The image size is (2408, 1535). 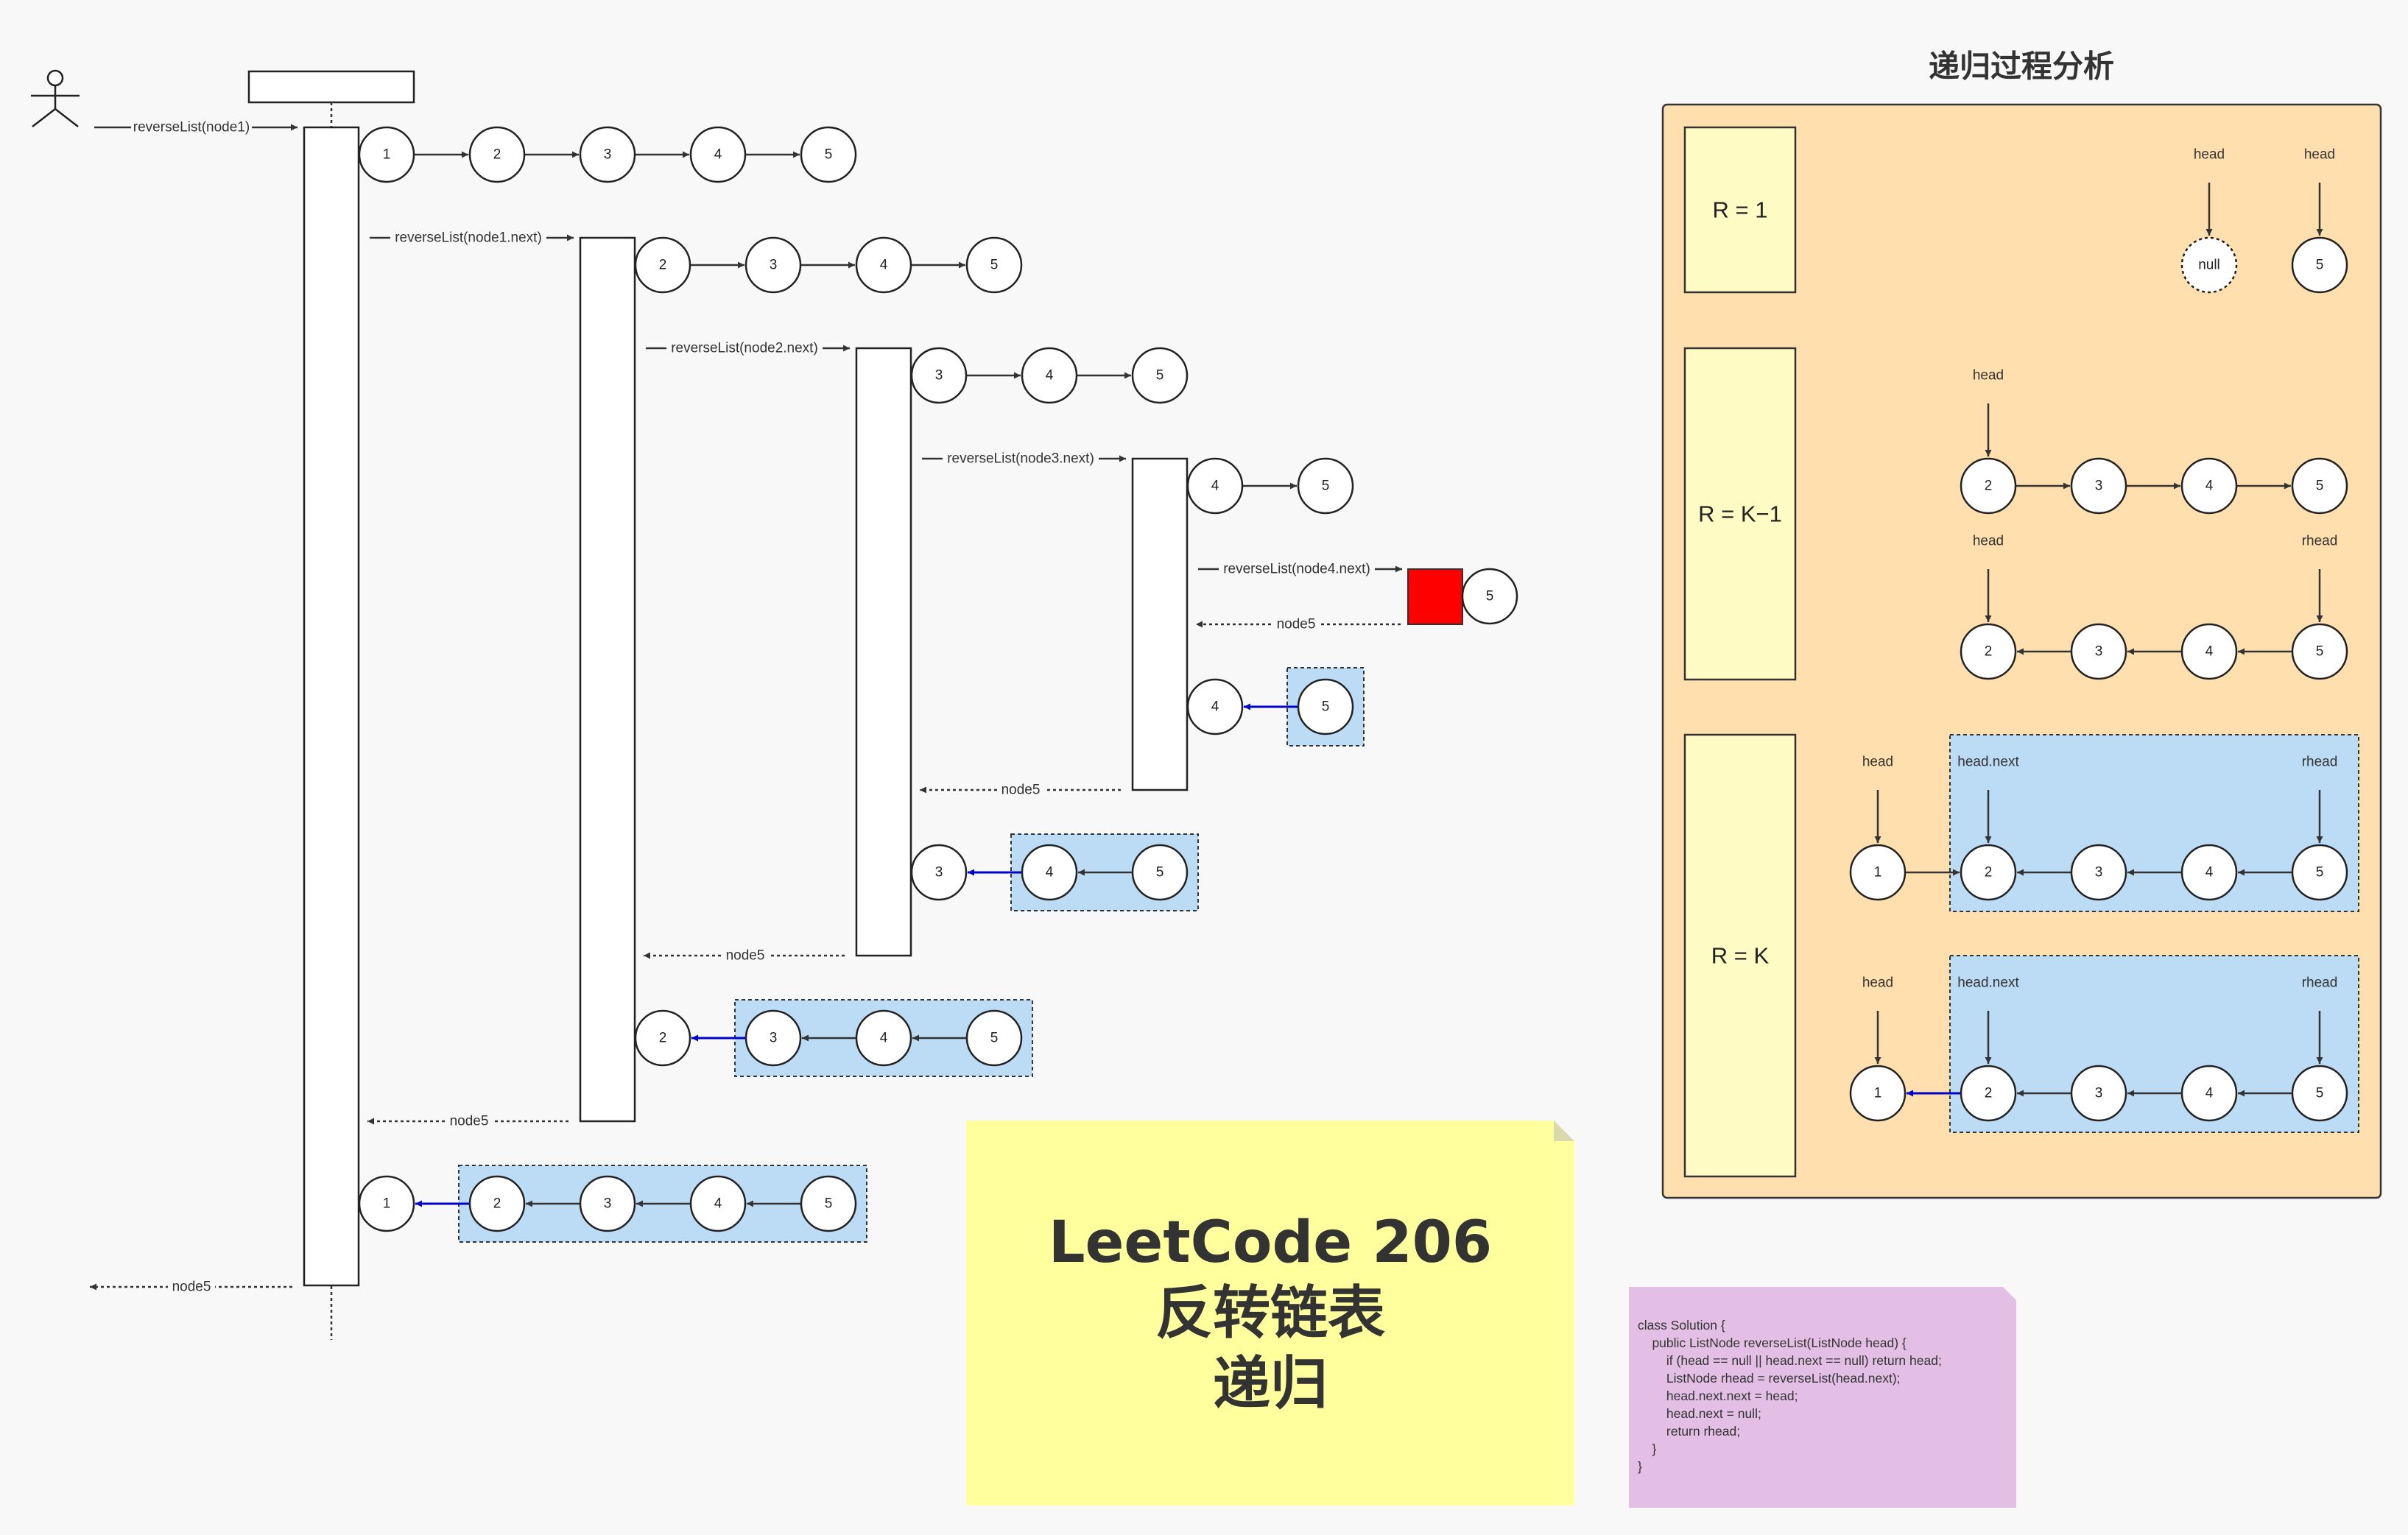 I want to click on svg-text: null, so click(x=2209, y=265).